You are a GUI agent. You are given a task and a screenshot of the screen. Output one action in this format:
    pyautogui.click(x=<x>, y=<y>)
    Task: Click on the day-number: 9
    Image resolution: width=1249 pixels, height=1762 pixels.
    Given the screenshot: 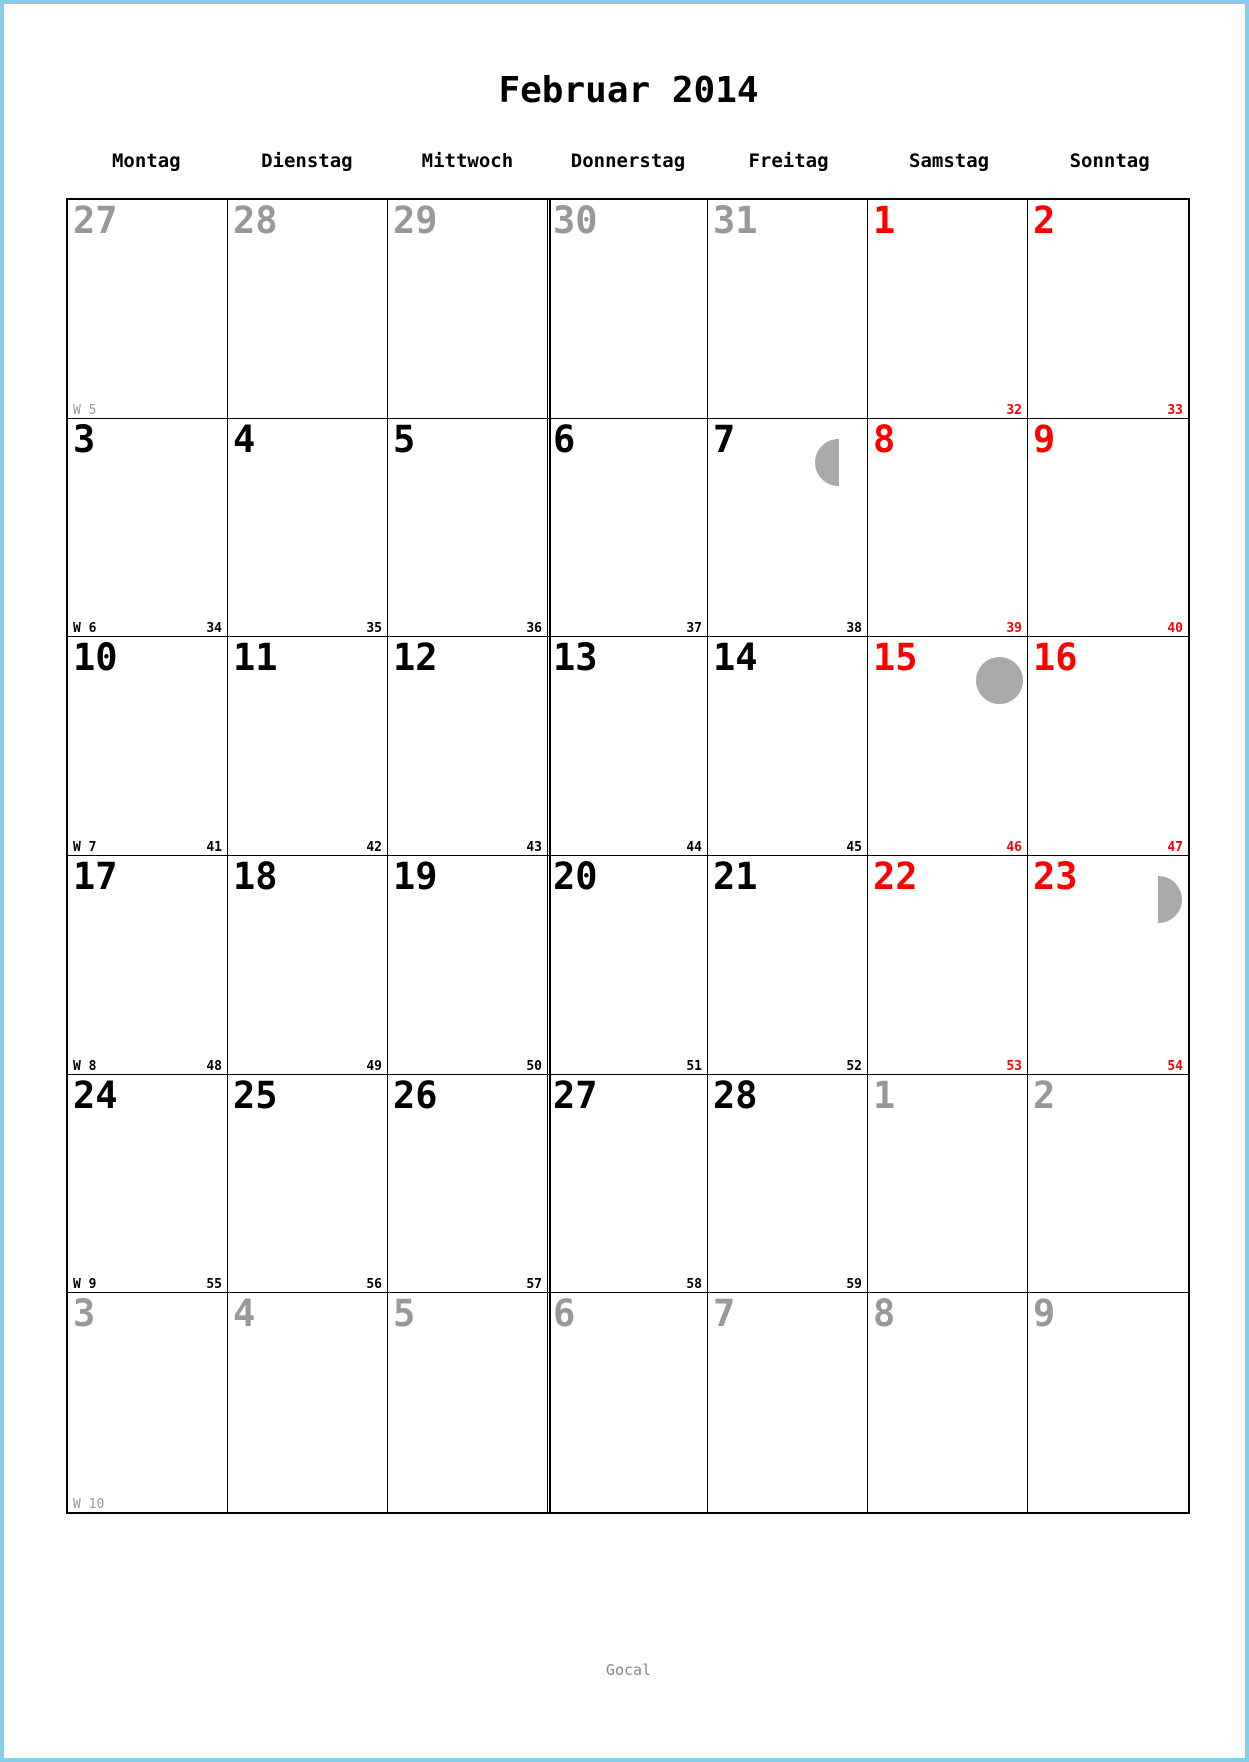 What is the action you would take?
    pyautogui.click(x=1044, y=439)
    